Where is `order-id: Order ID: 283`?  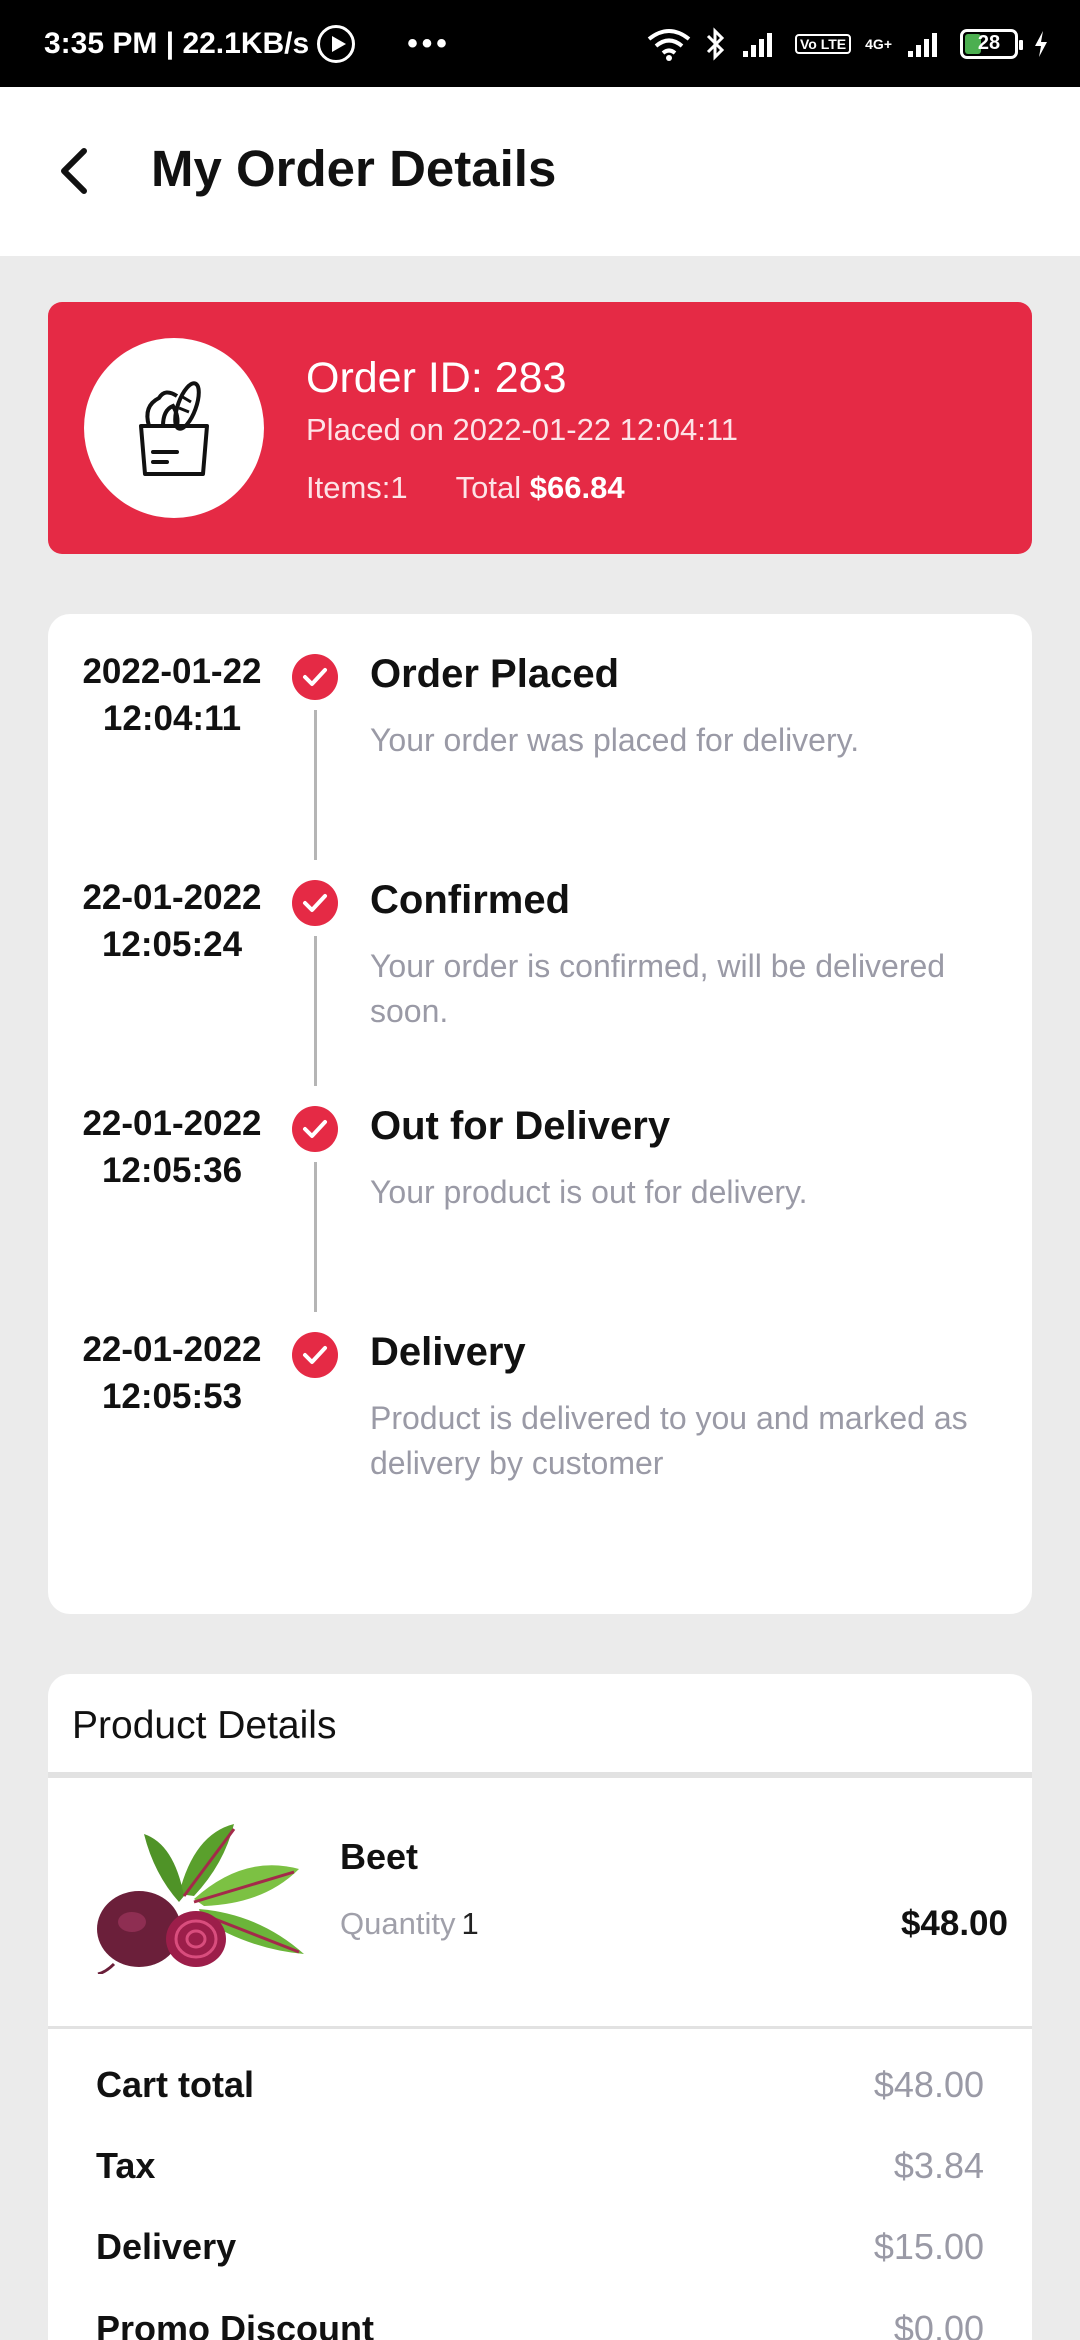 order-id: Order ID: 283 is located at coordinates (436, 378).